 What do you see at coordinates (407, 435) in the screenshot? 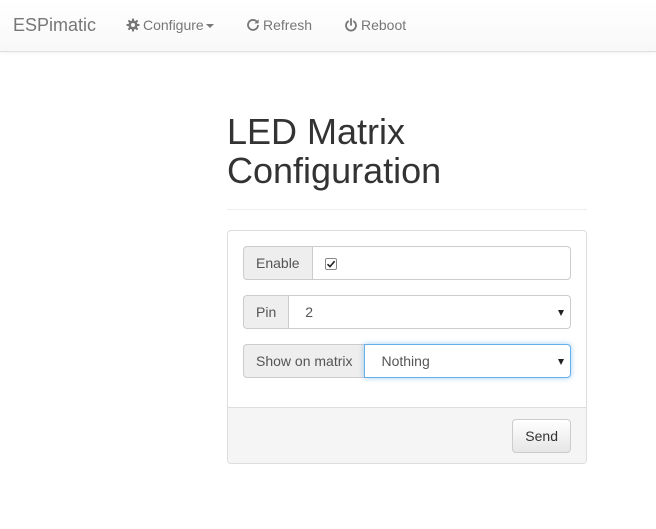
I see `panel-footer: Send` at bounding box center [407, 435].